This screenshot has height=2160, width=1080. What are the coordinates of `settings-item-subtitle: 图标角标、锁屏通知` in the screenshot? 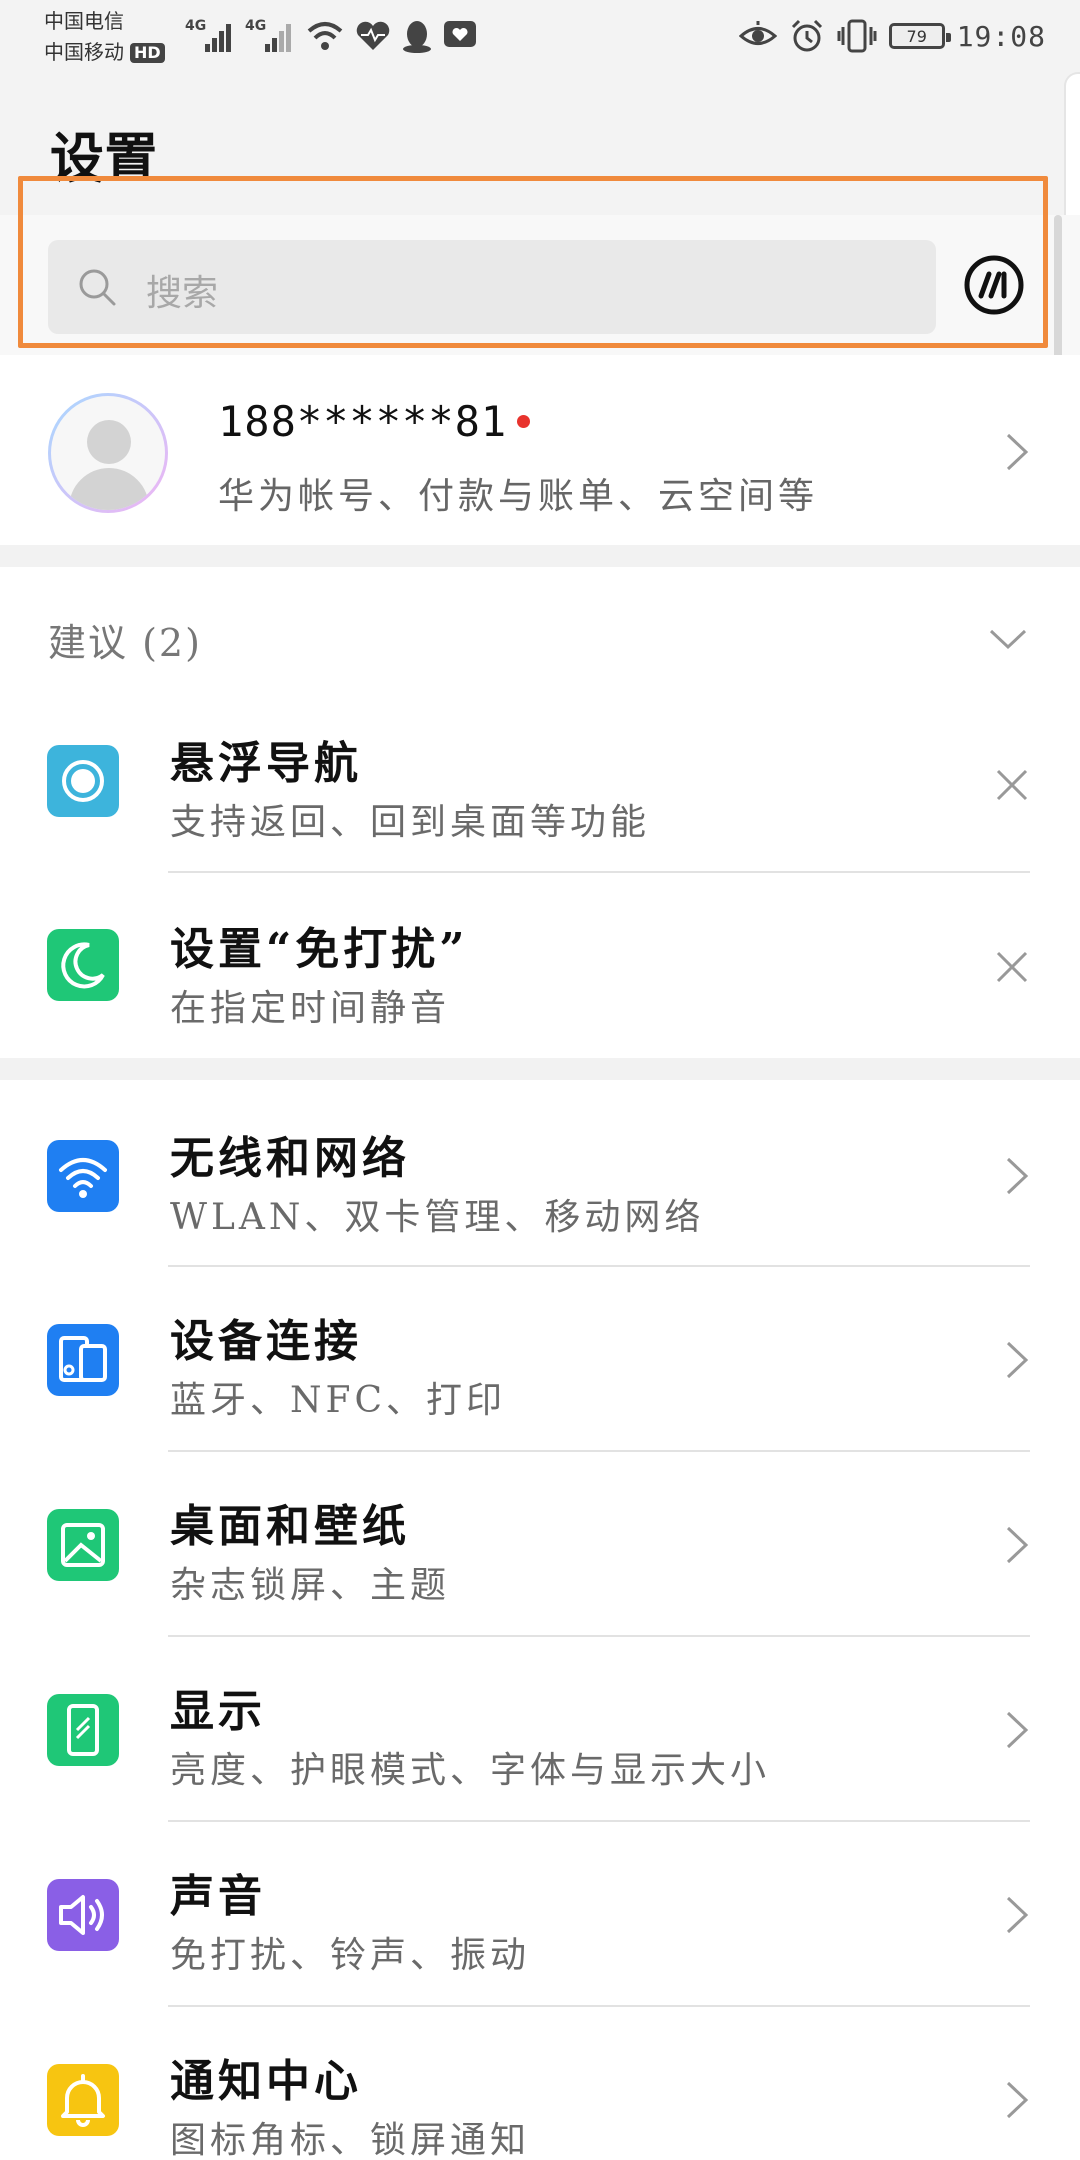 It's located at (350, 2140).